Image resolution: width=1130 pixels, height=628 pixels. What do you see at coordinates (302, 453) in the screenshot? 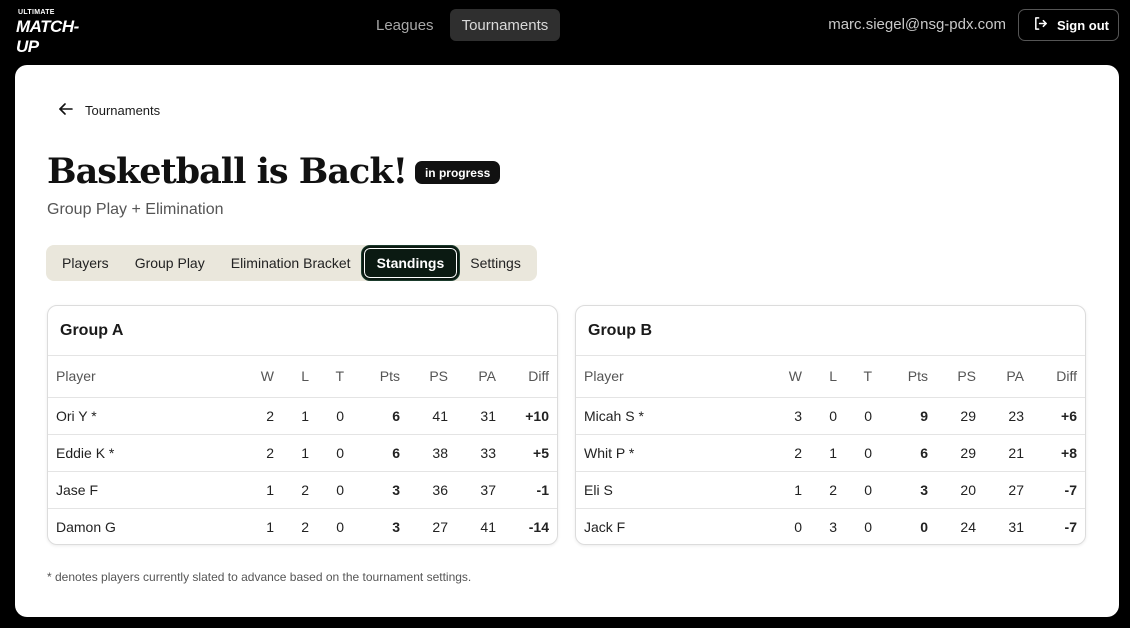
I see `table-row: Eddie K * 2 1 0 6 38 33 +5` at bounding box center [302, 453].